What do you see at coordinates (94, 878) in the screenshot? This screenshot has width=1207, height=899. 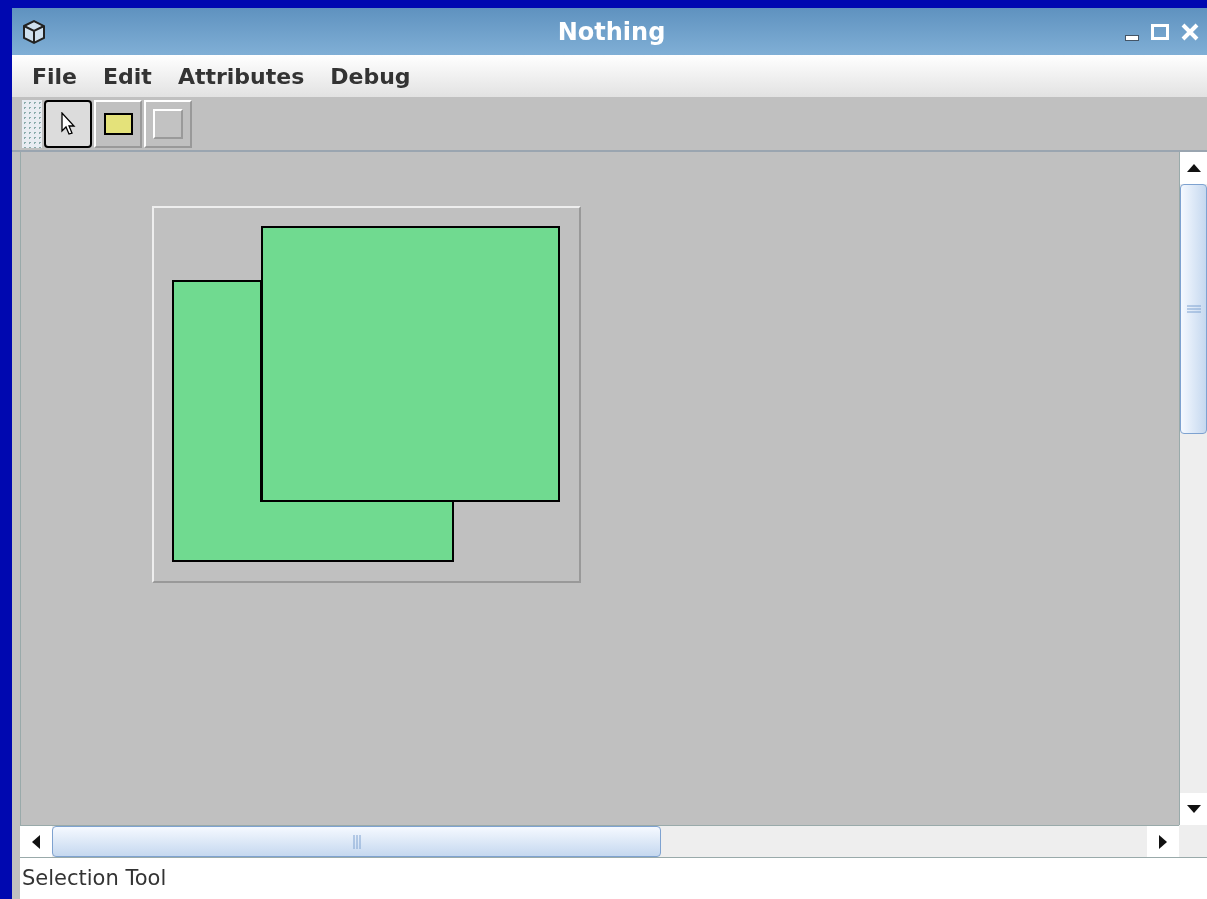 I see `status-text: Selection Tool` at bounding box center [94, 878].